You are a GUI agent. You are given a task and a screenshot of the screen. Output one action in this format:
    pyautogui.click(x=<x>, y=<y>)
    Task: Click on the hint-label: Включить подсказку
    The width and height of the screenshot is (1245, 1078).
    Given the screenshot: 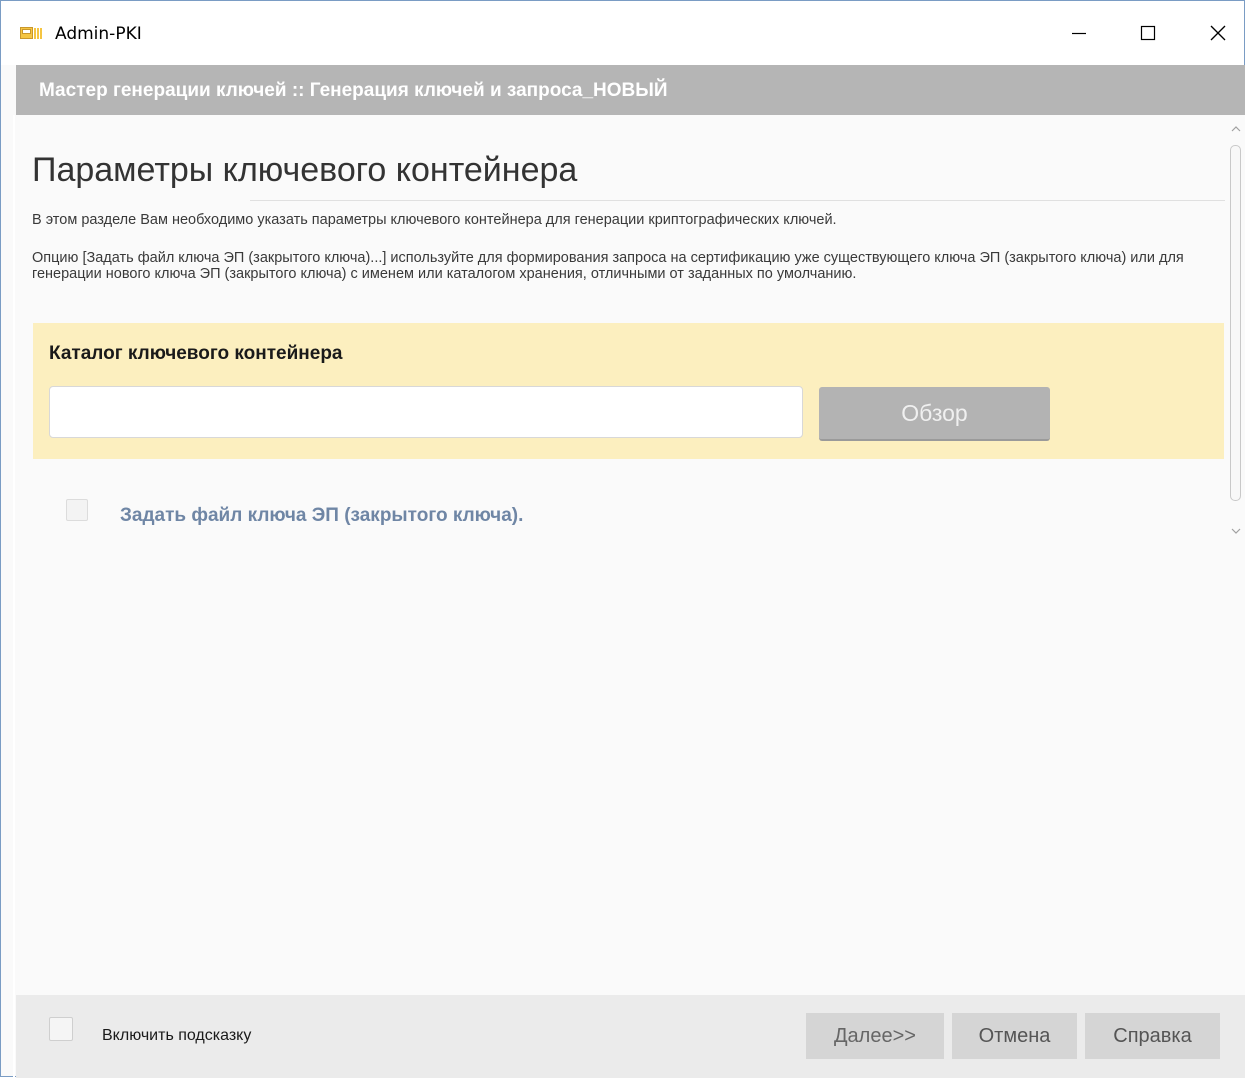 What is the action you would take?
    pyautogui.click(x=176, y=1036)
    